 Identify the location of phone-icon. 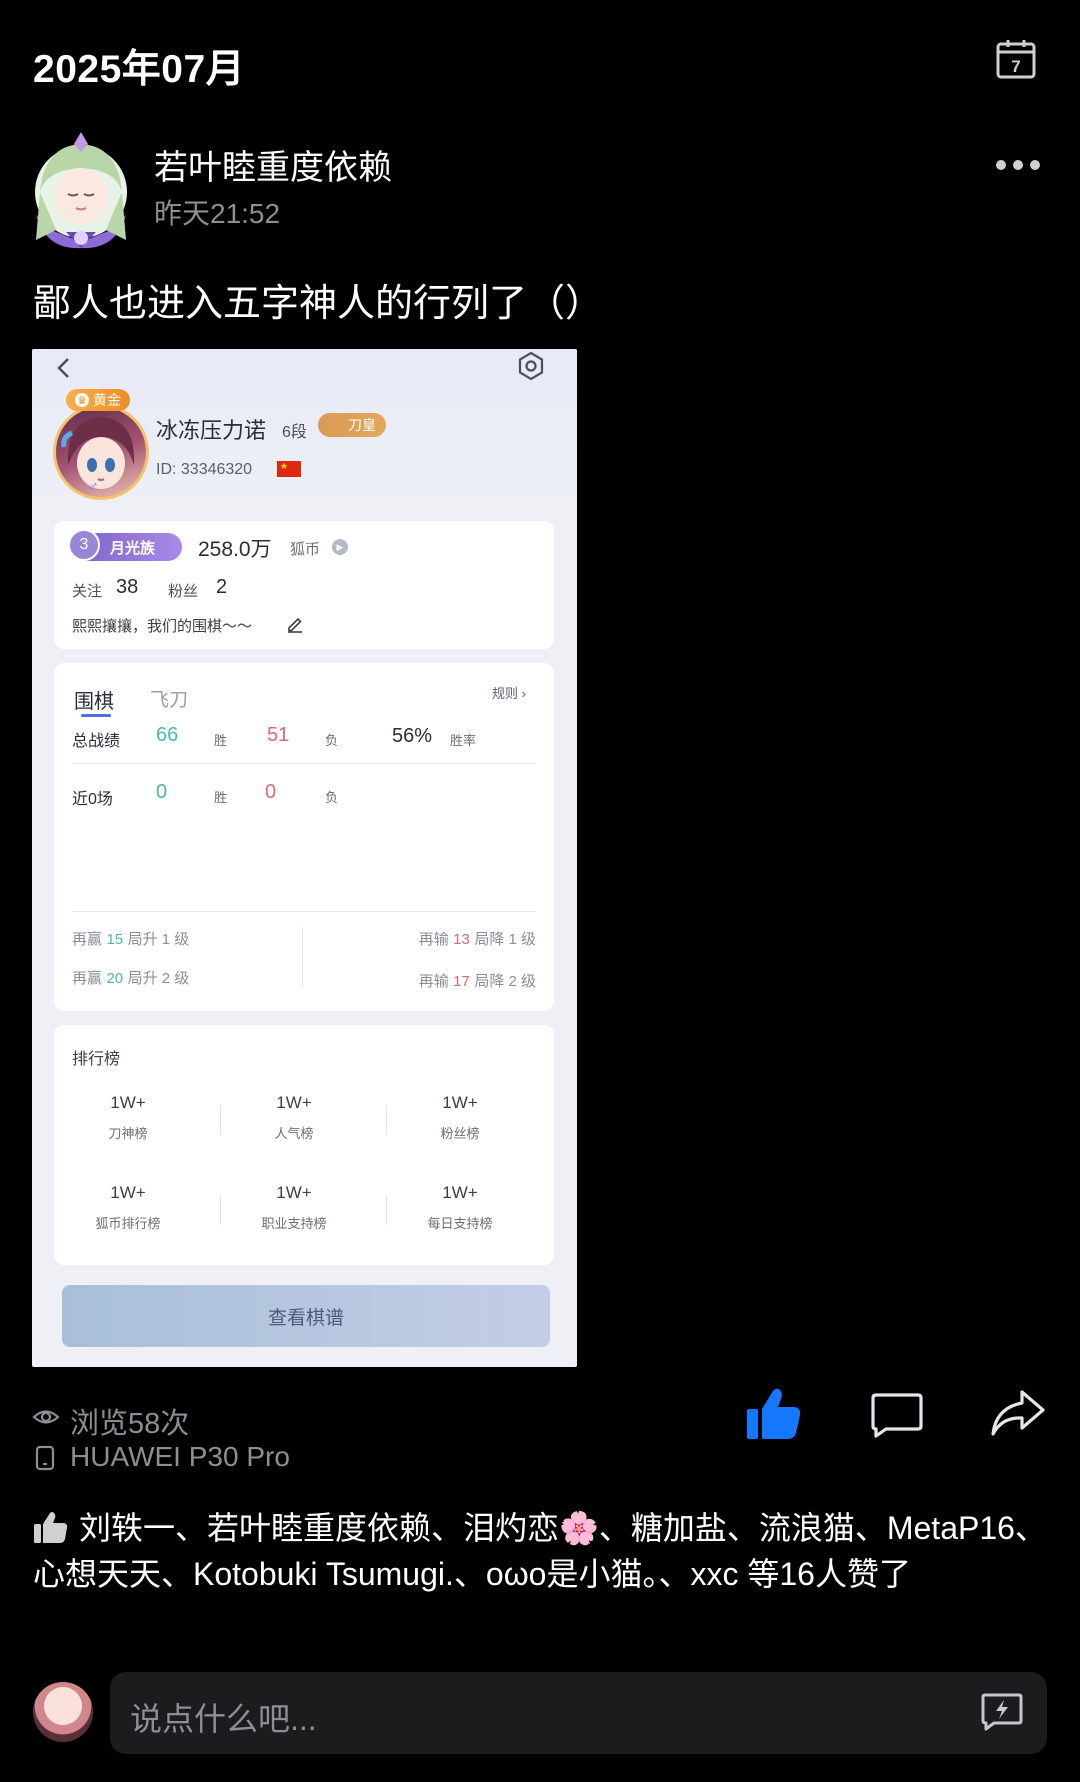
(45, 1458).